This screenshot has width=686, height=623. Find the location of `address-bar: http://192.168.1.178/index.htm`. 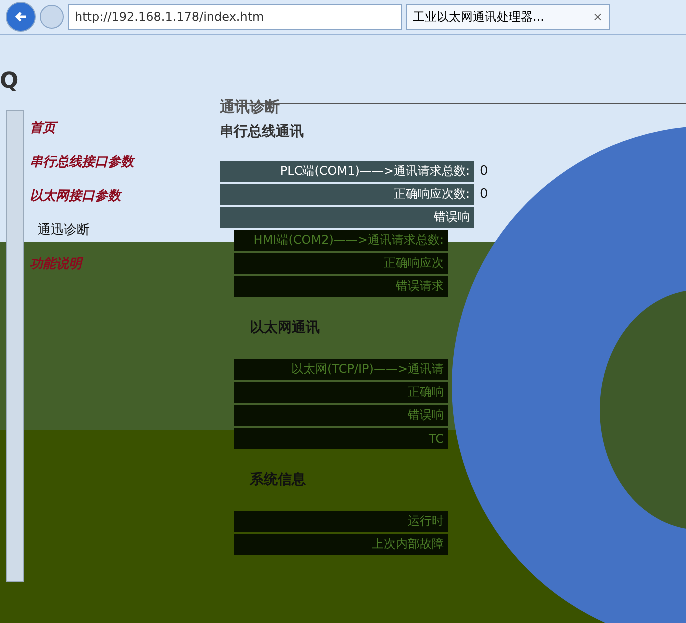

address-bar: http://192.168.1.178/index.htm is located at coordinates (235, 17).